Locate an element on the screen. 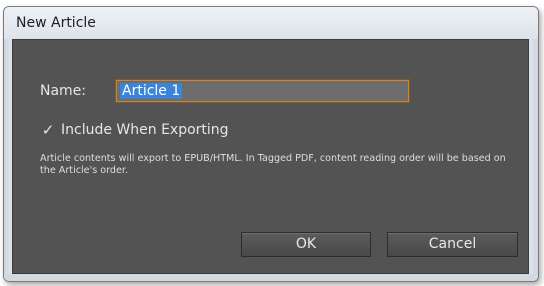 The image size is (544, 286). dialog-title: New Article is located at coordinates (56, 23).